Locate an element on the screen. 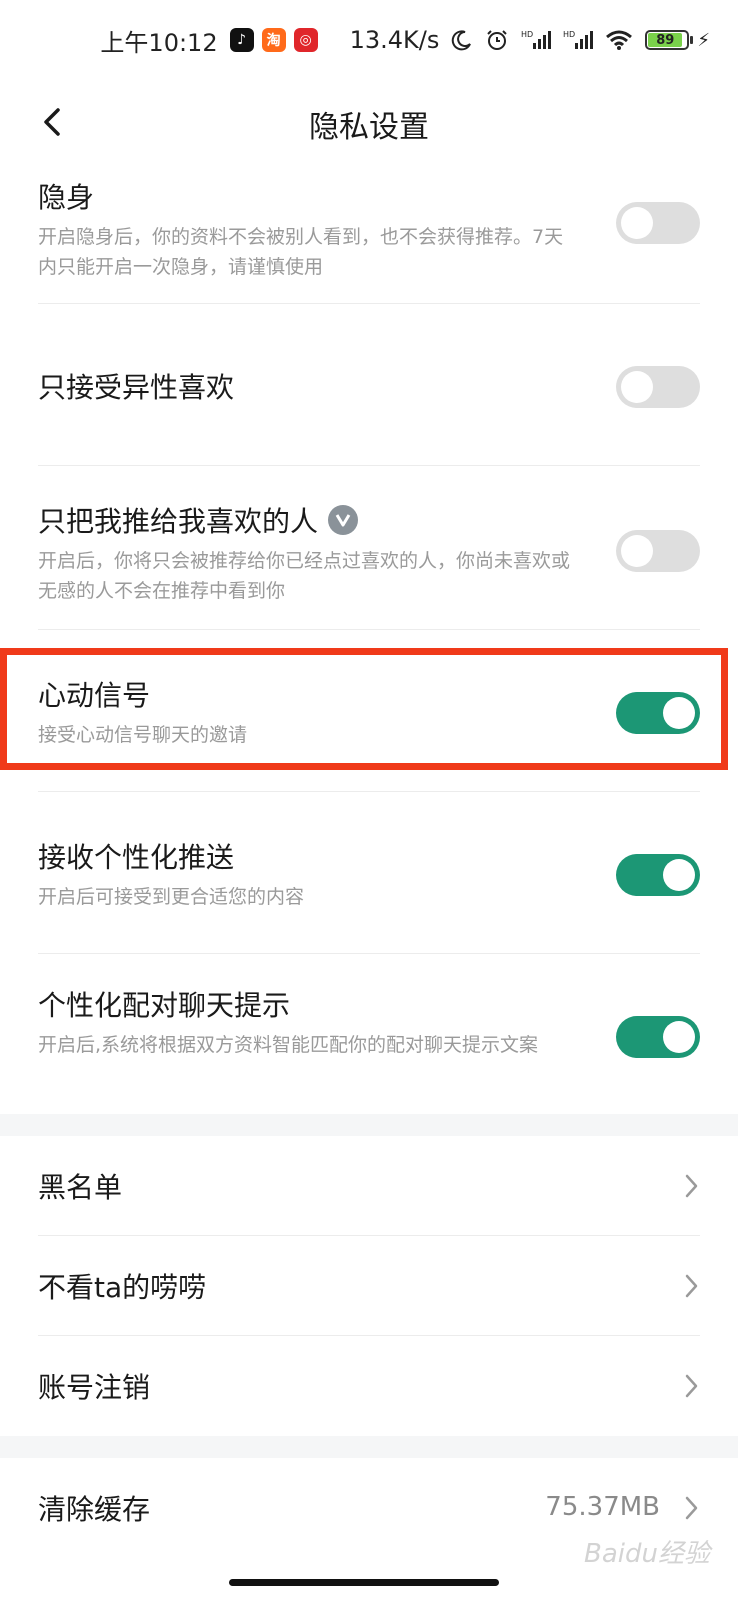 Image resolution: width=738 pixels, height=1600 pixels. taobao-icon: 淘 is located at coordinates (273, 40).